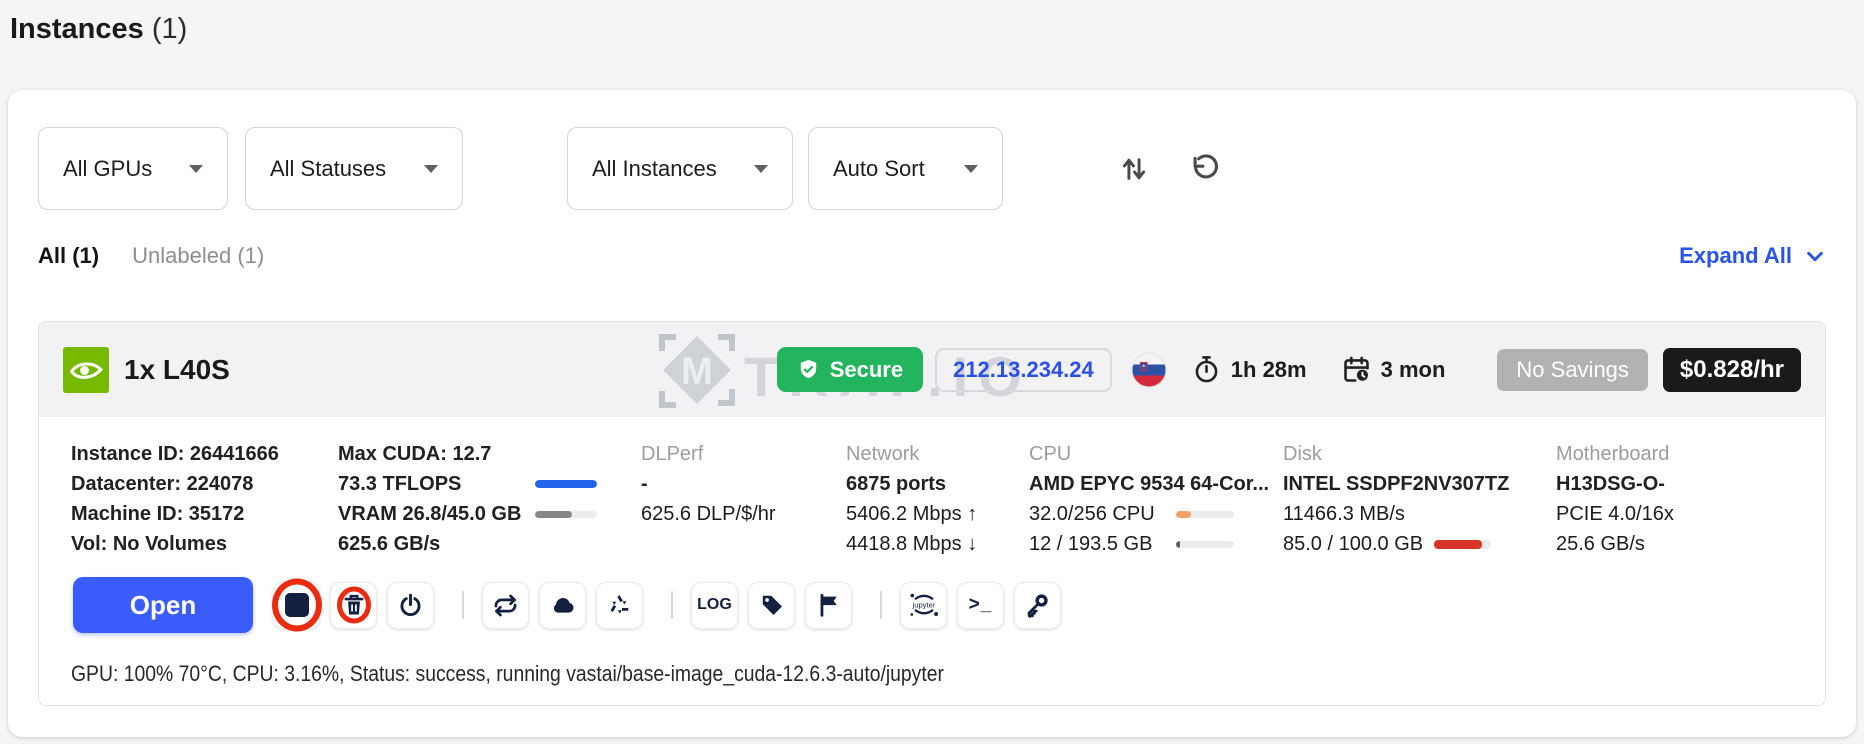  Describe the element at coordinates (158, 514) in the screenshot. I see `machine-id: Machine ID: 35172` at that location.